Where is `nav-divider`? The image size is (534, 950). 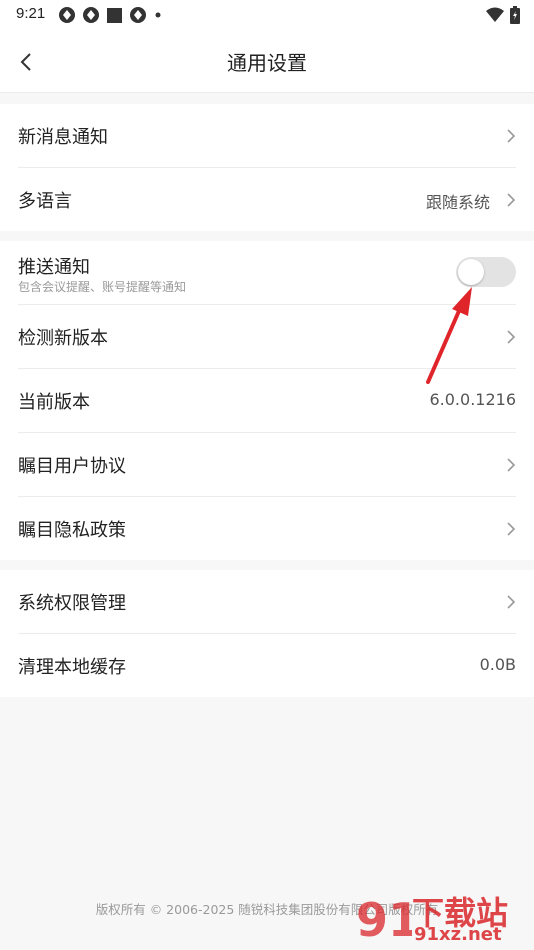 nav-divider is located at coordinates (267, 92).